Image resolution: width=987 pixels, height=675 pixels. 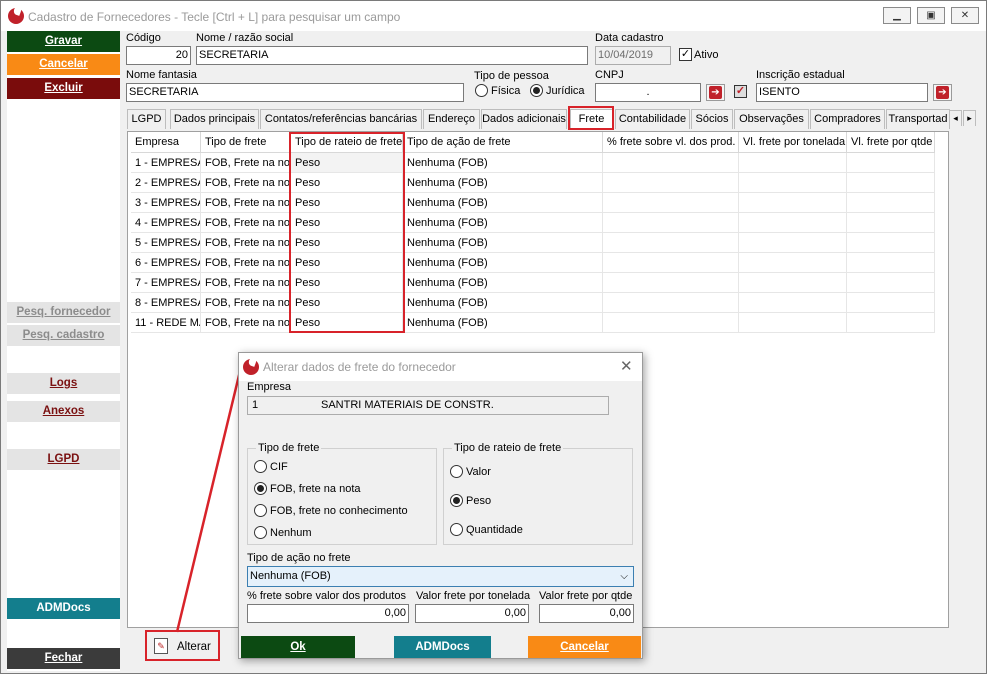 What do you see at coordinates (166, 303) in the screenshot?
I see `cell-empresa: 8 - EMPRESA` at bounding box center [166, 303].